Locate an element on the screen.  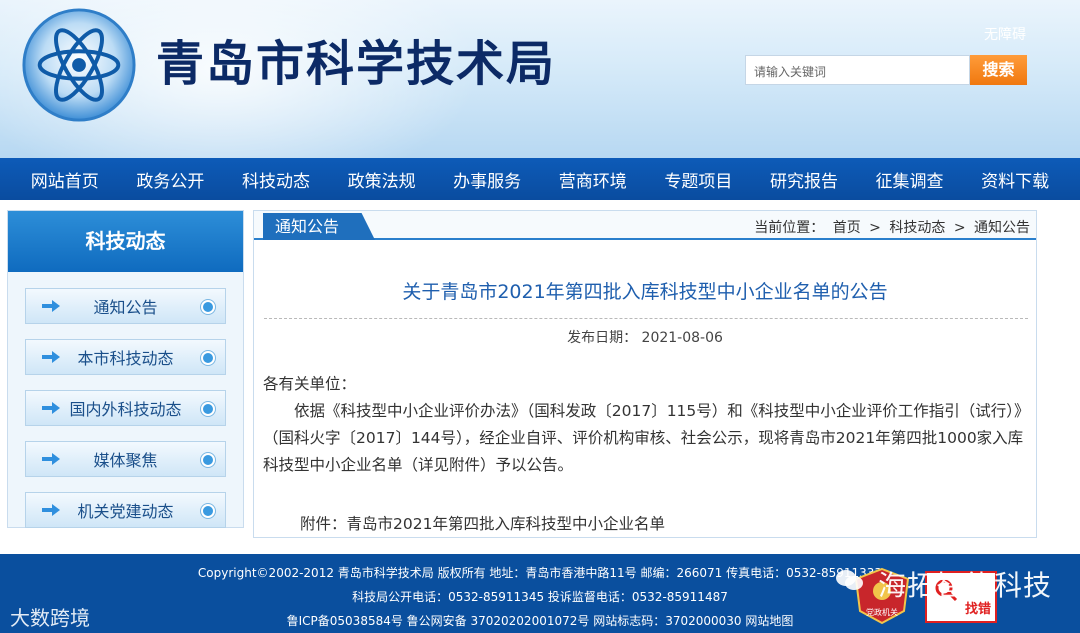
breadcrumb-label: 当前位置： is located at coordinates (789, 228).